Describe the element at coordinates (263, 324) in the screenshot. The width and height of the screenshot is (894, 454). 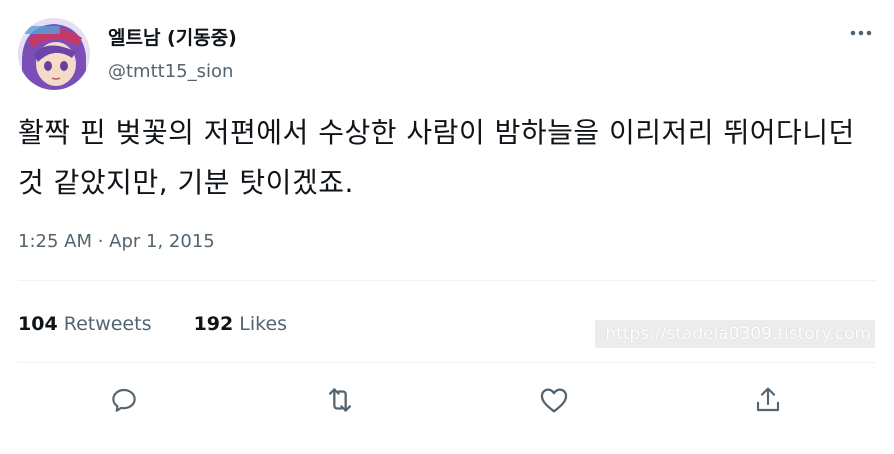
I see `likes-label: Likes` at that location.